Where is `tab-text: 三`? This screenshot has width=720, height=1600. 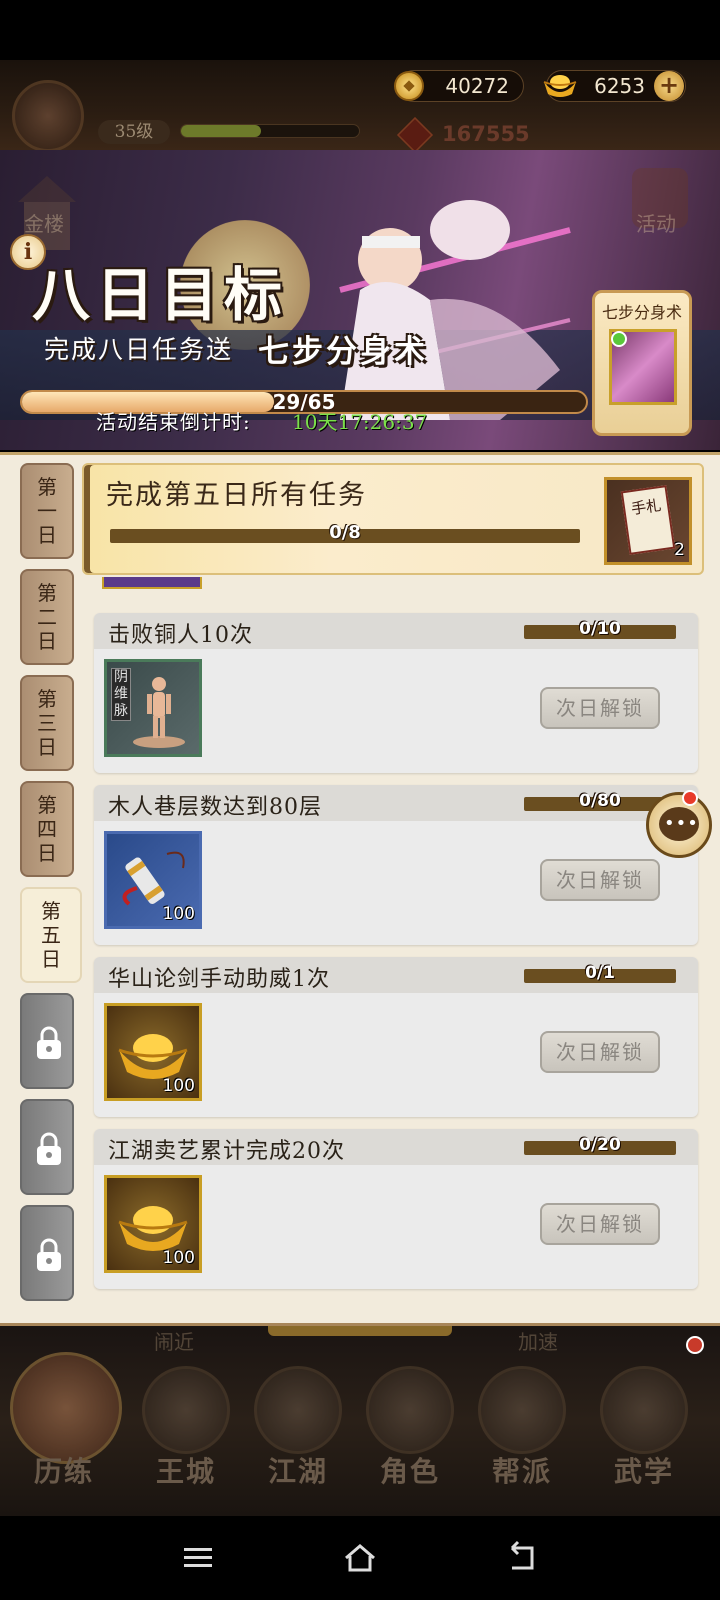 tab-text: 三 is located at coordinates (47, 723).